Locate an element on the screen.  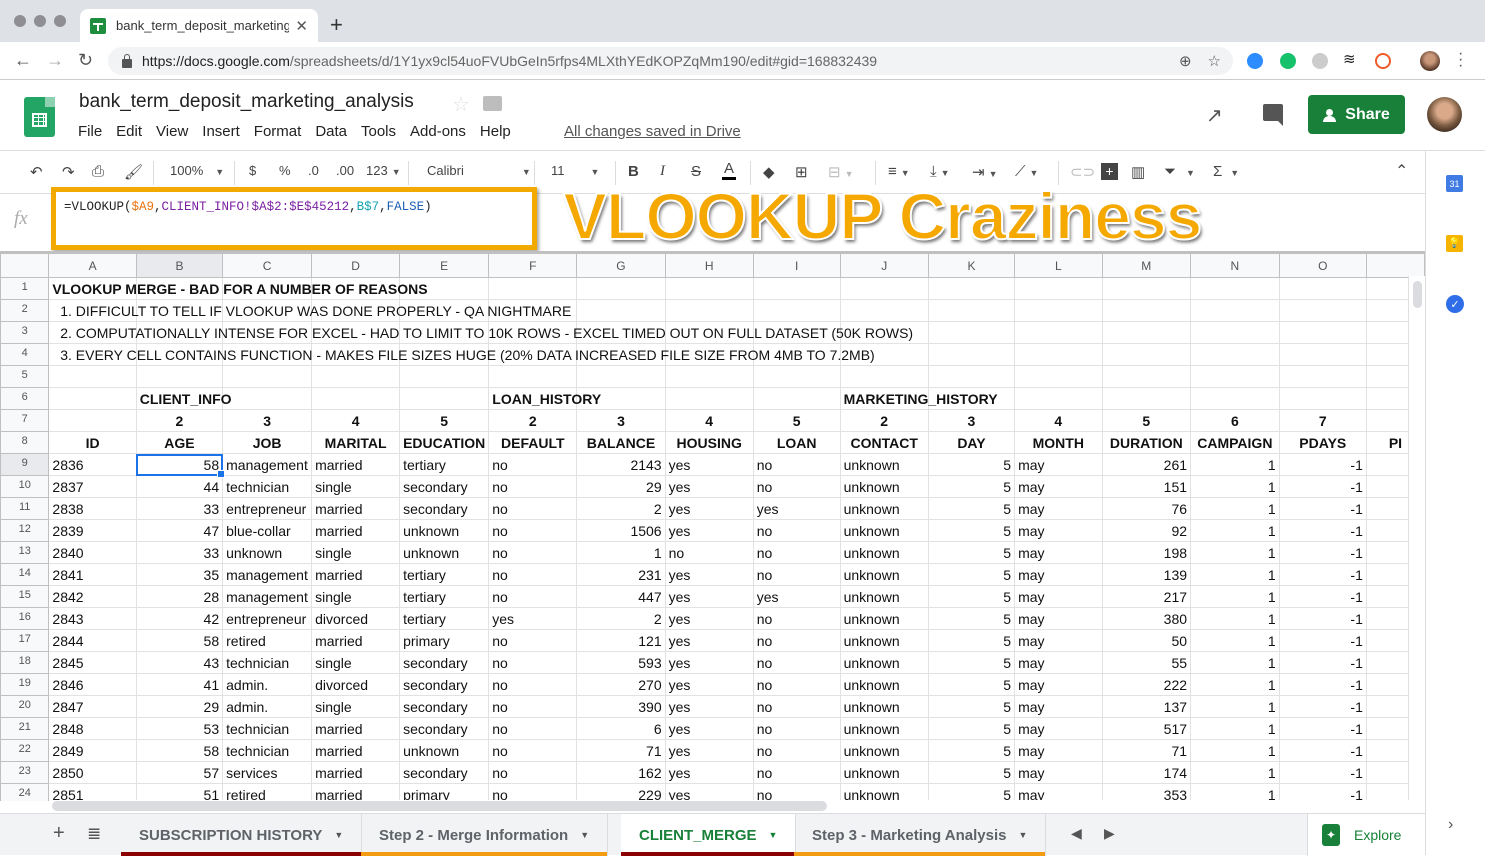
column-index-cell is located at coordinates (92, 420).